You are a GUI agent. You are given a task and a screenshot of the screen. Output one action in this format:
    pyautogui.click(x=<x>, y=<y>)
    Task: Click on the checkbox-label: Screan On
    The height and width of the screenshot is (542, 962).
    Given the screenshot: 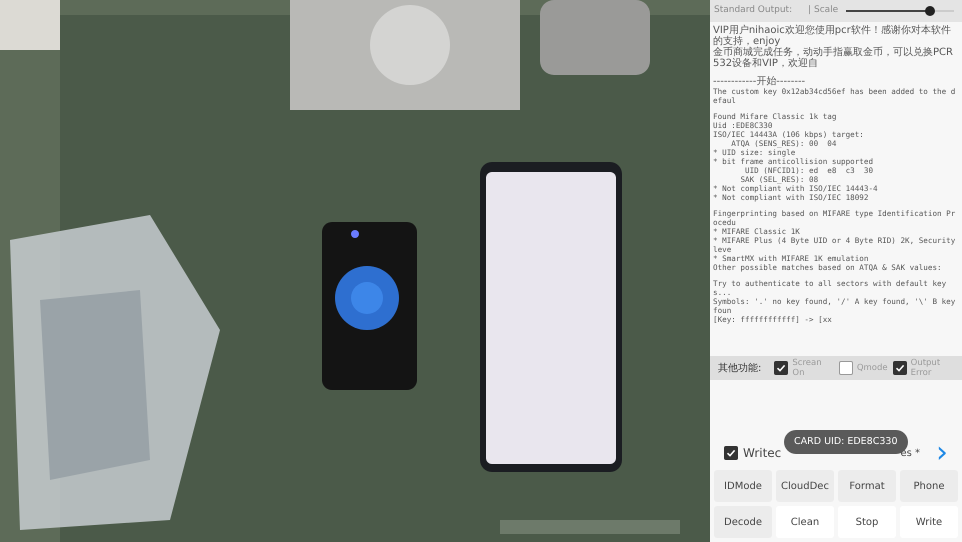 What is the action you would take?
    pyautogui.click(x=807, y=368)
    